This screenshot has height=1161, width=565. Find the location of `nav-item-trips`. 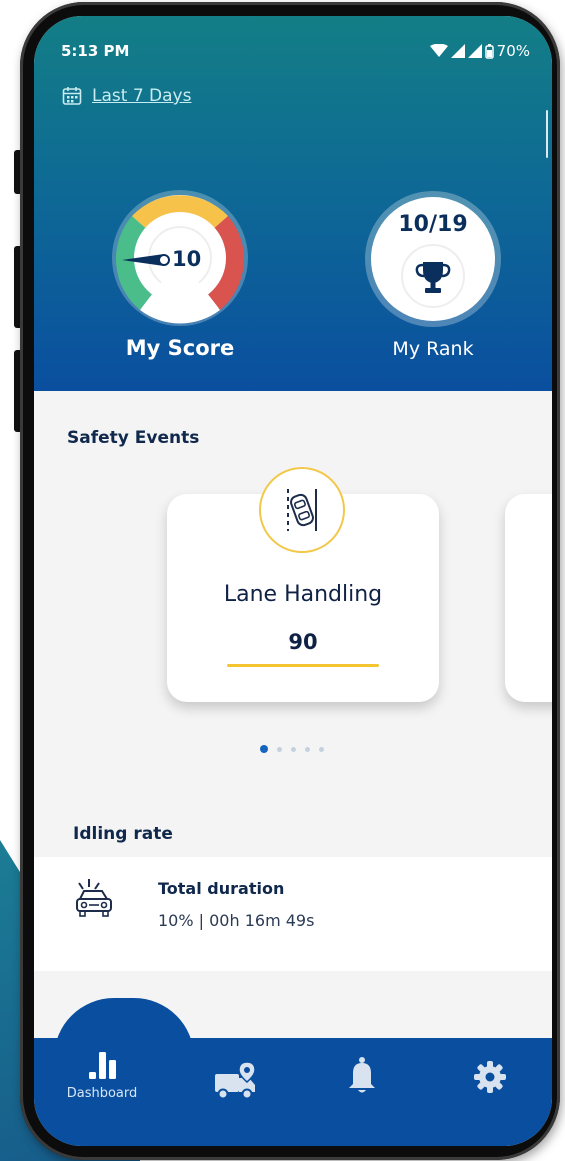

nav-item-trips is located at coordinates (236, 1081).